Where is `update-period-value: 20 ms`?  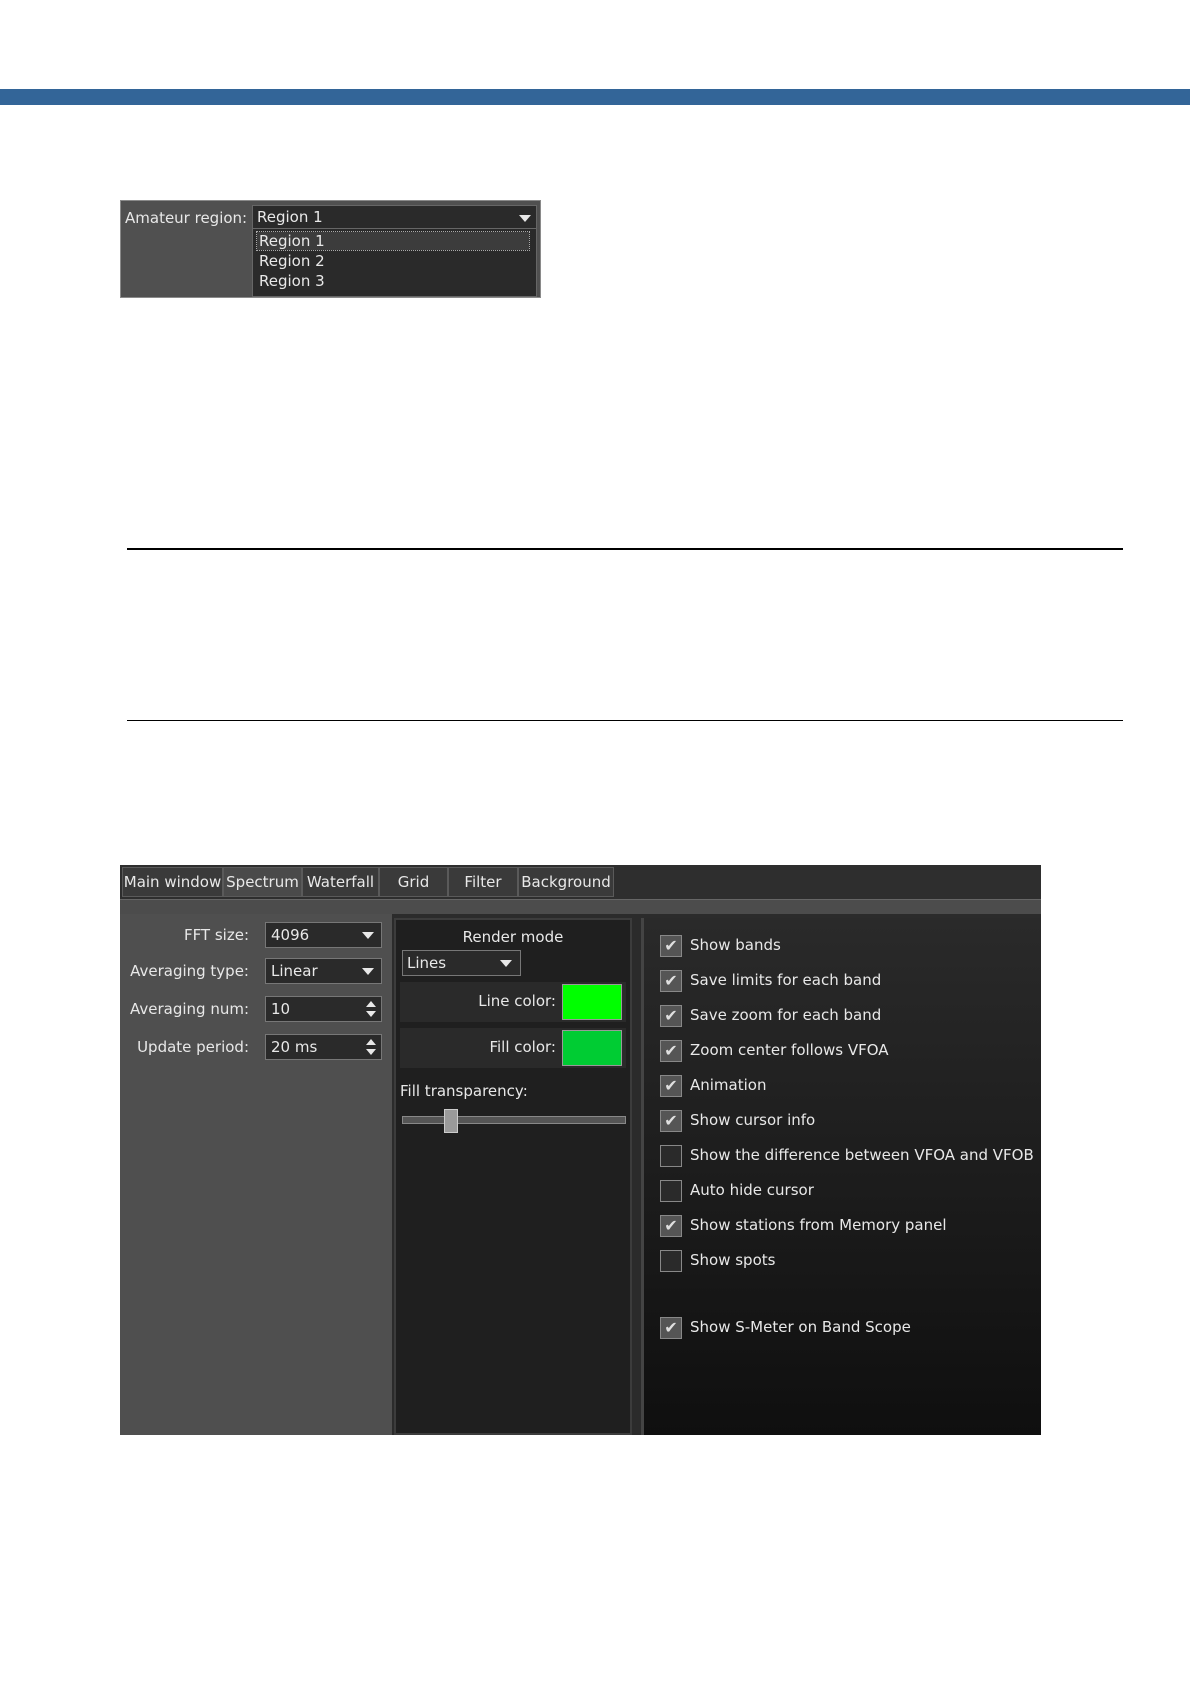
update-period-value: 20 ms is located at coordinates (294, 1047).